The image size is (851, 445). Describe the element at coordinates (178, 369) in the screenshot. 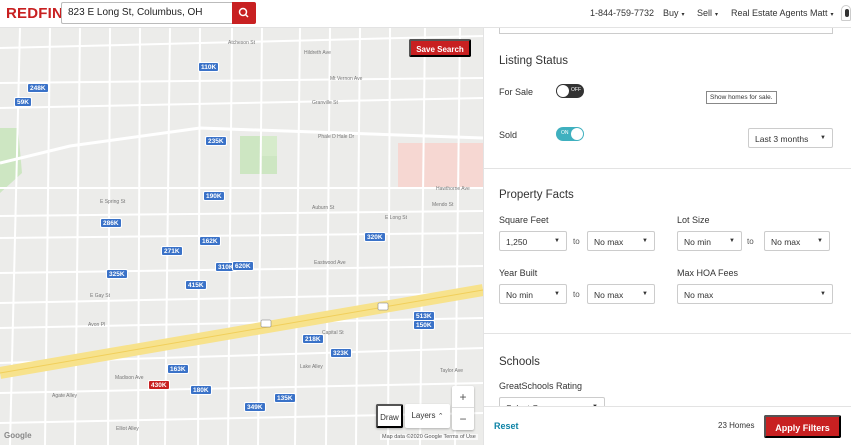

I see `price-marker: 163K` at that location.